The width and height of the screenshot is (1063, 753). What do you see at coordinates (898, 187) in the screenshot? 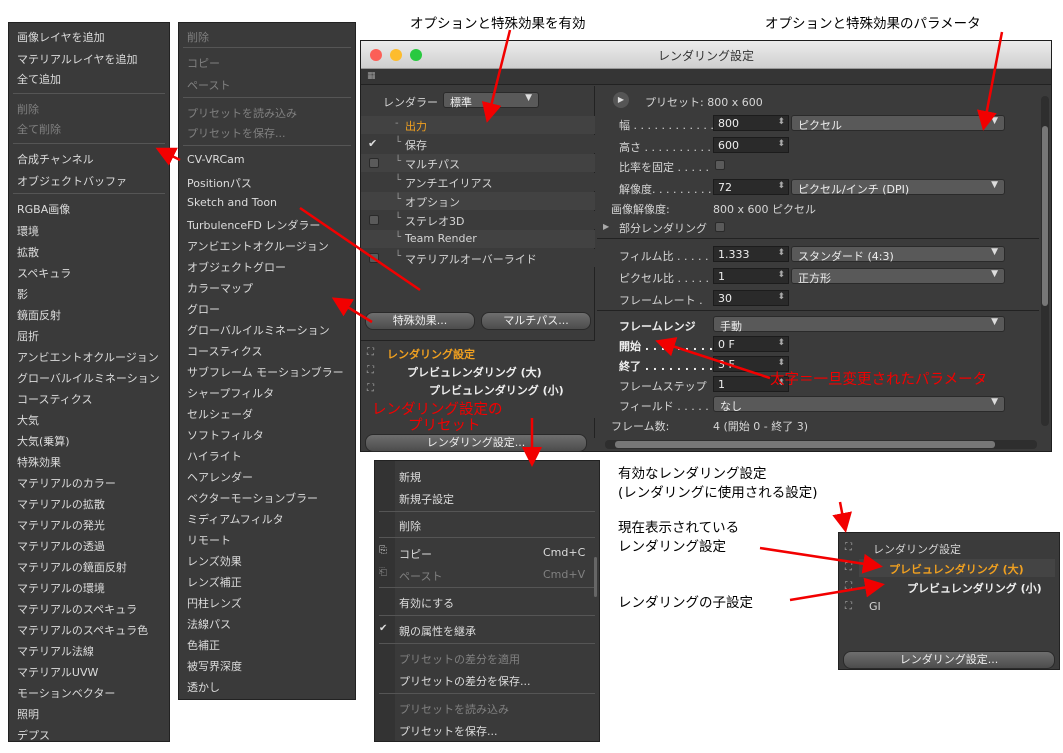
I see `resolution-unit-dropdown: ピクセル/インチ (DPI) ▼` at bounding box center [898, 187].